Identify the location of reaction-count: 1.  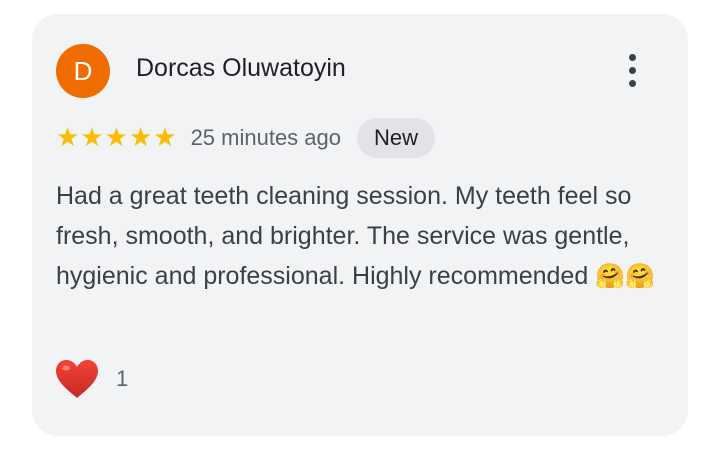
(122, 378).